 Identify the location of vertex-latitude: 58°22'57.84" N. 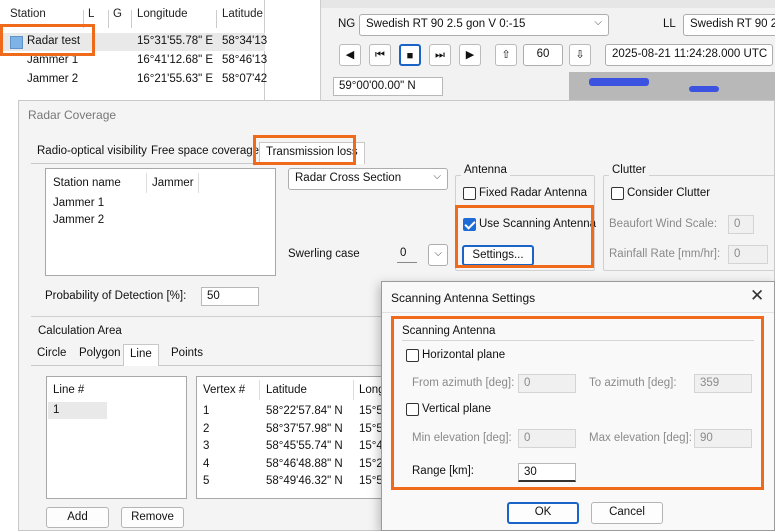
(304, 411).